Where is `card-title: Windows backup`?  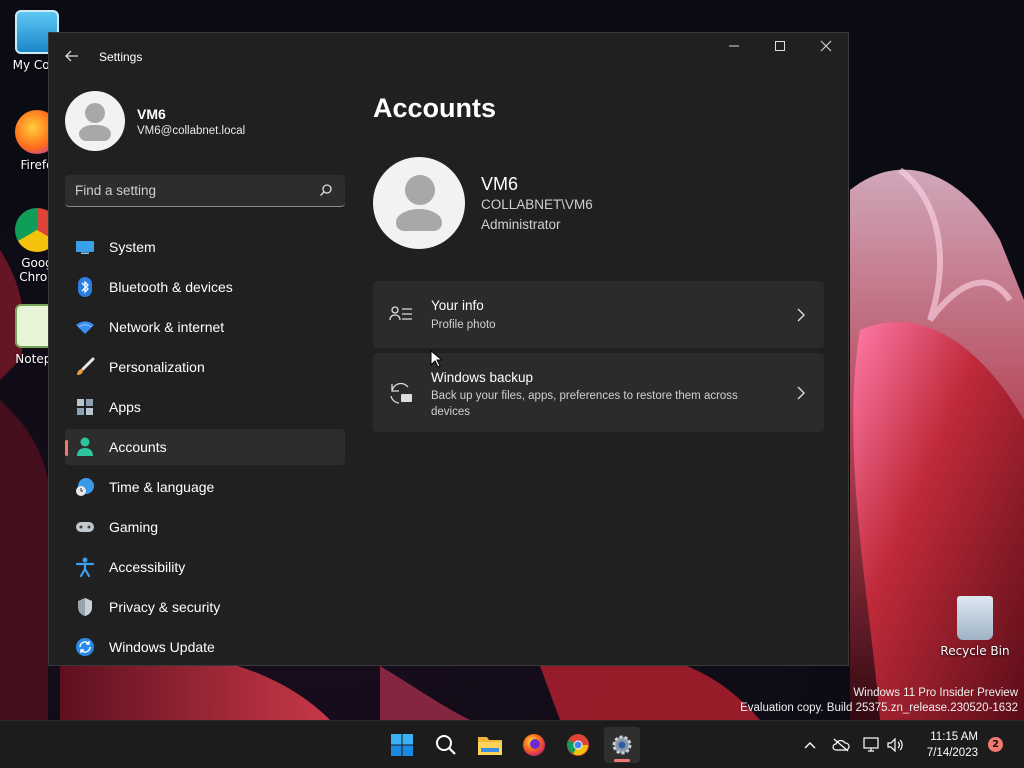 card-title: Windows backup is located at coordinates (482, 377).